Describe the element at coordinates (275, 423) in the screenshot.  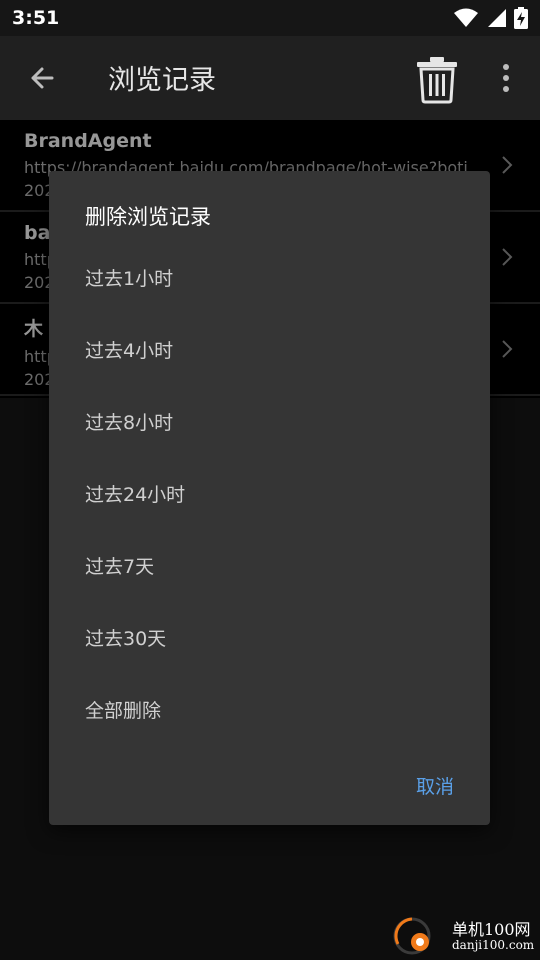
I see `option-past-8-hours: 过去8小时` at that location.